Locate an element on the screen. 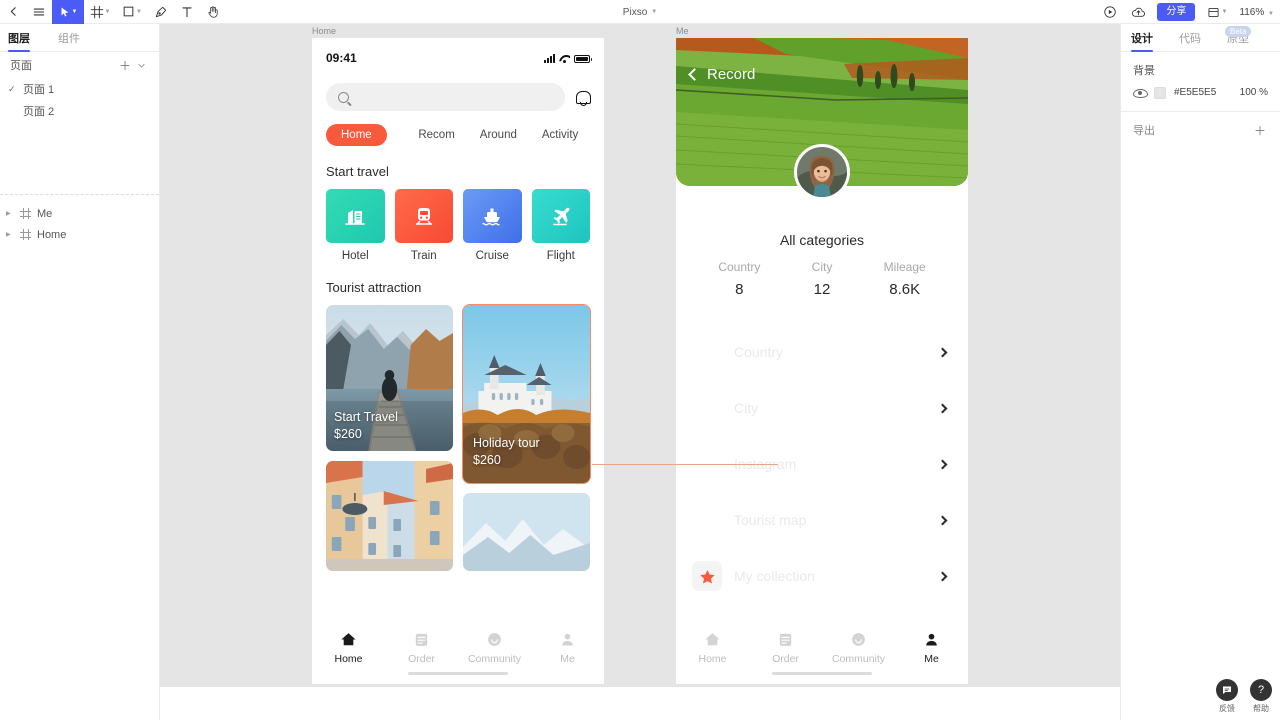  back-button is located at coordinates (13, 12).